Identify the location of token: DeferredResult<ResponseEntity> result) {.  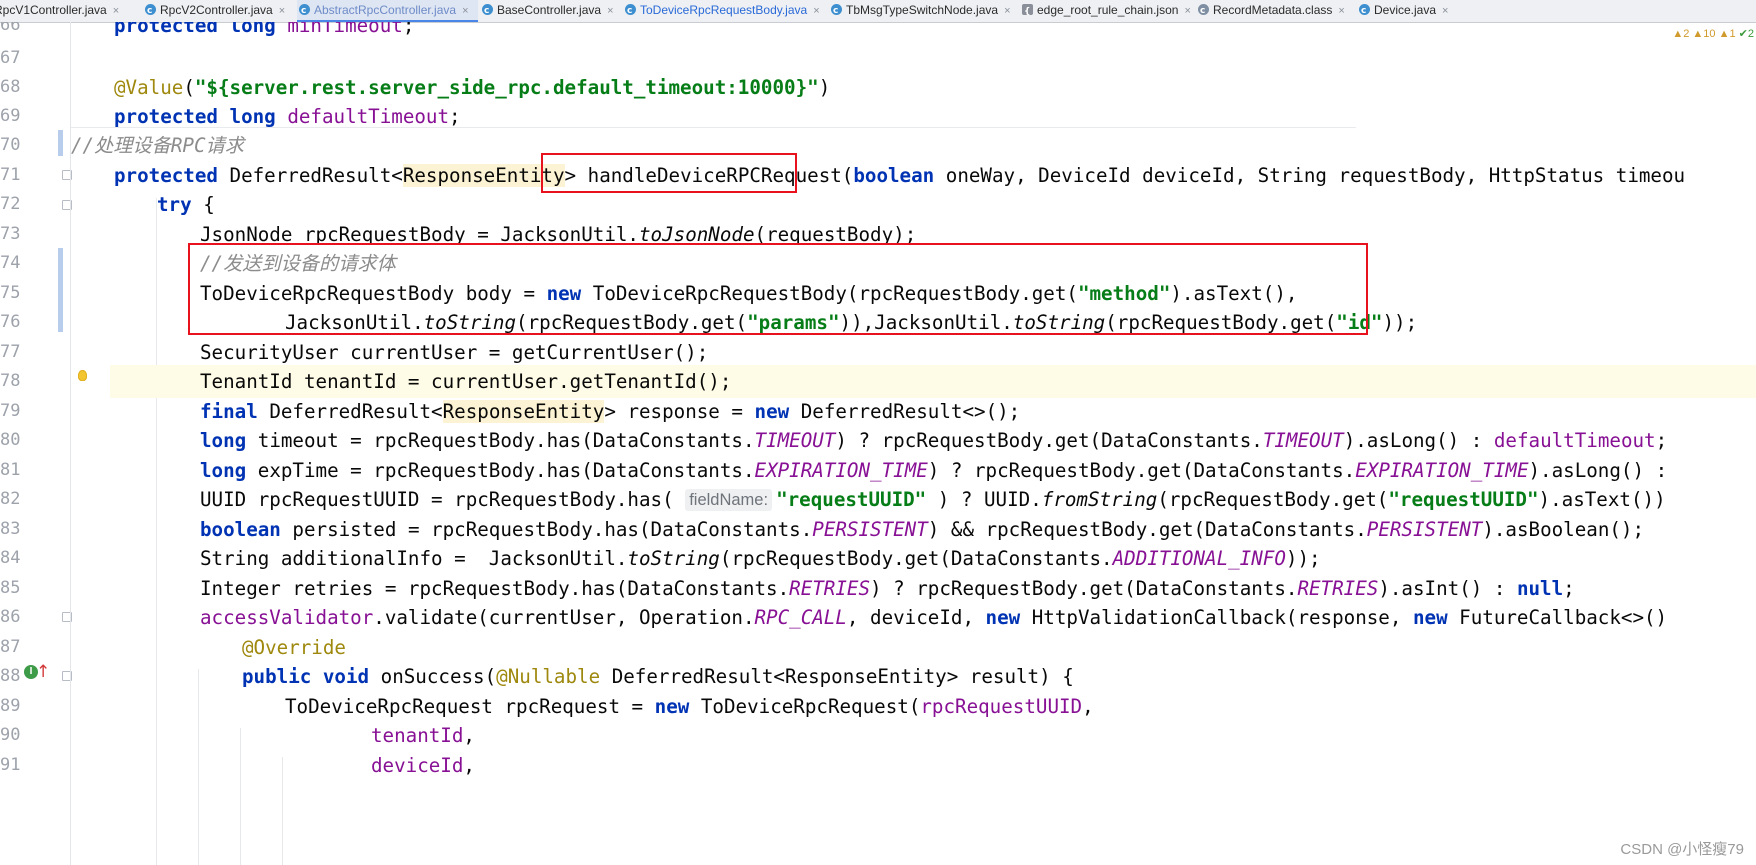
(837, 676).